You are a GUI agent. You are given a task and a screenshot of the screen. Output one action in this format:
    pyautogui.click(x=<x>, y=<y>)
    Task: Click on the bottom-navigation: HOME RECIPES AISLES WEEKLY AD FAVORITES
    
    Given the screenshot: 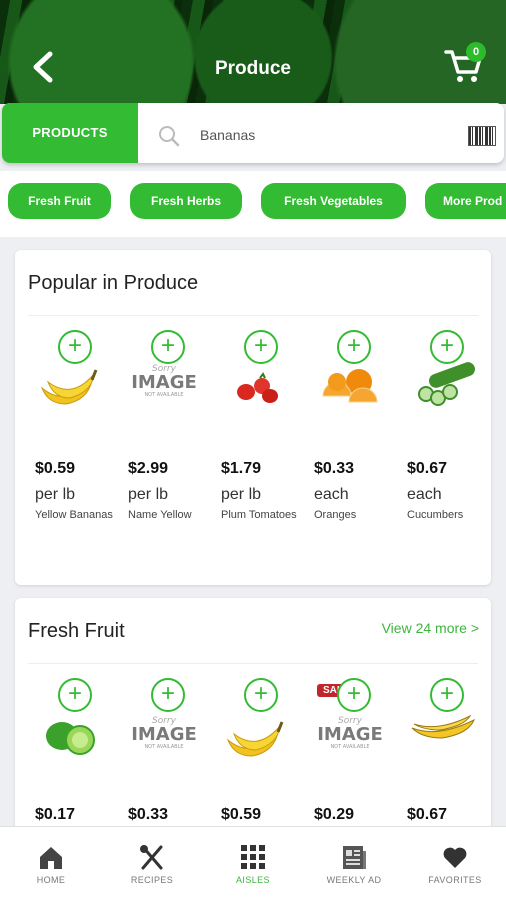 What is the action you would take?
    pyautogui.click(x=253, y=863)
    